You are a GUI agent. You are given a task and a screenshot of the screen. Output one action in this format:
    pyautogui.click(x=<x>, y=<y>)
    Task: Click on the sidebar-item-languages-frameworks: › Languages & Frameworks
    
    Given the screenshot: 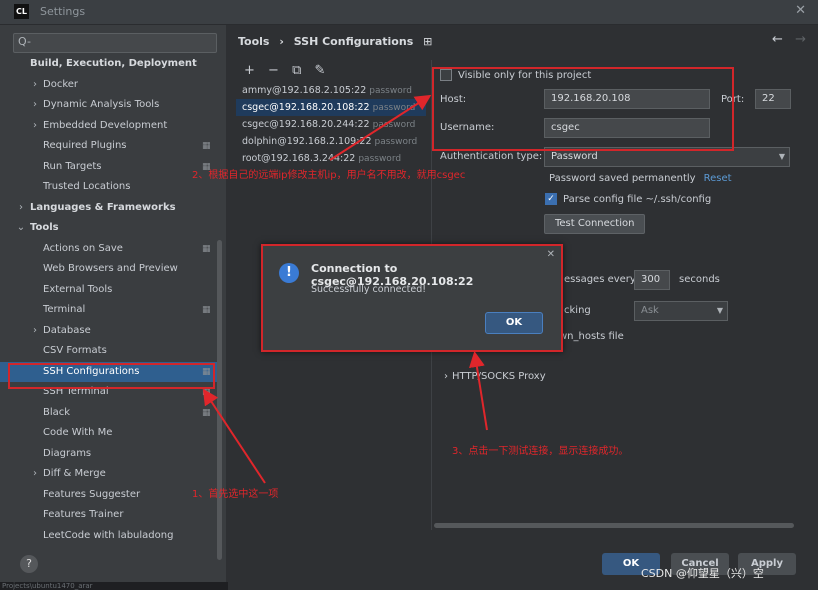 What is the action you would take?
    pyautogui.click(x=111, y=208)
    